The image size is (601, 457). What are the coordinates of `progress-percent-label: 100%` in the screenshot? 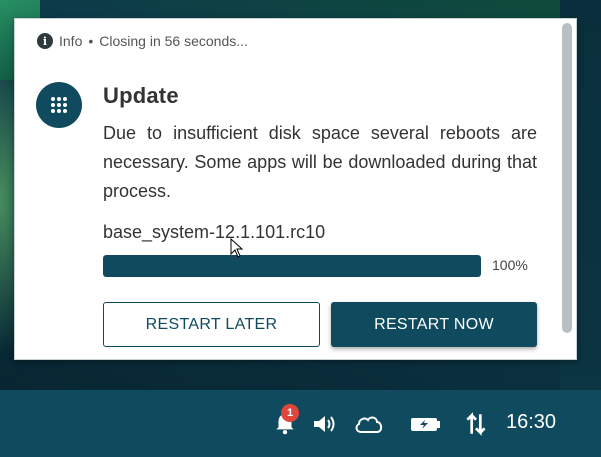 It's located at (510, 265).